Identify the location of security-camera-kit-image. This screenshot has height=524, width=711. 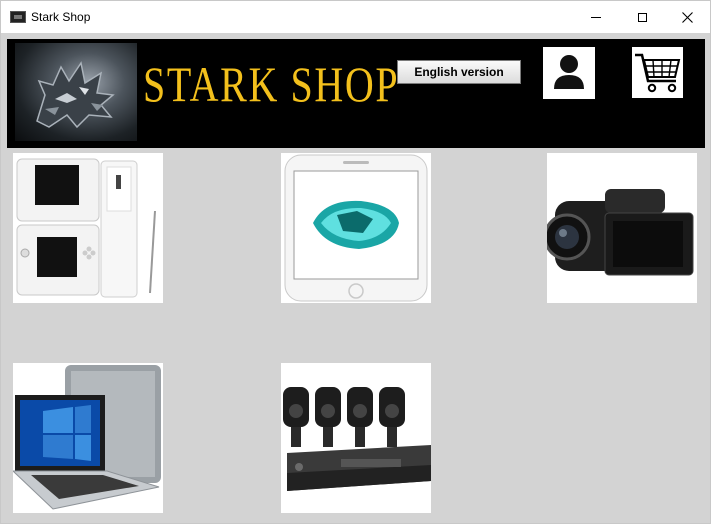
(357, 439).